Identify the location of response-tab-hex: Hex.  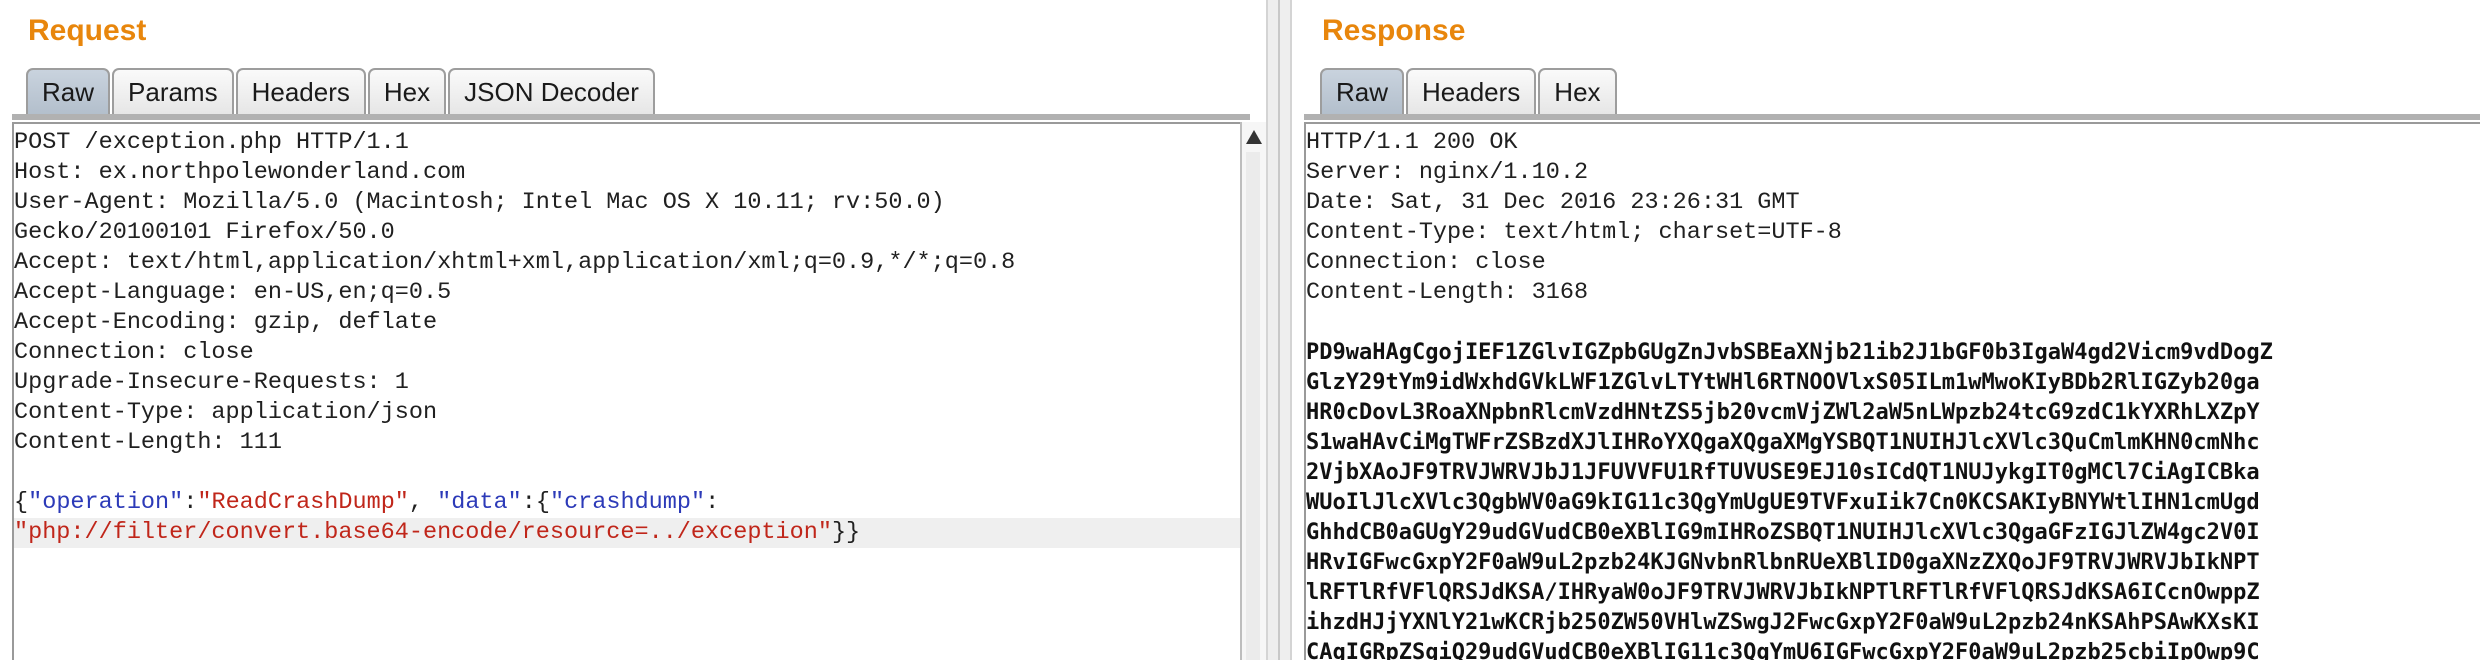
(1577, 91).